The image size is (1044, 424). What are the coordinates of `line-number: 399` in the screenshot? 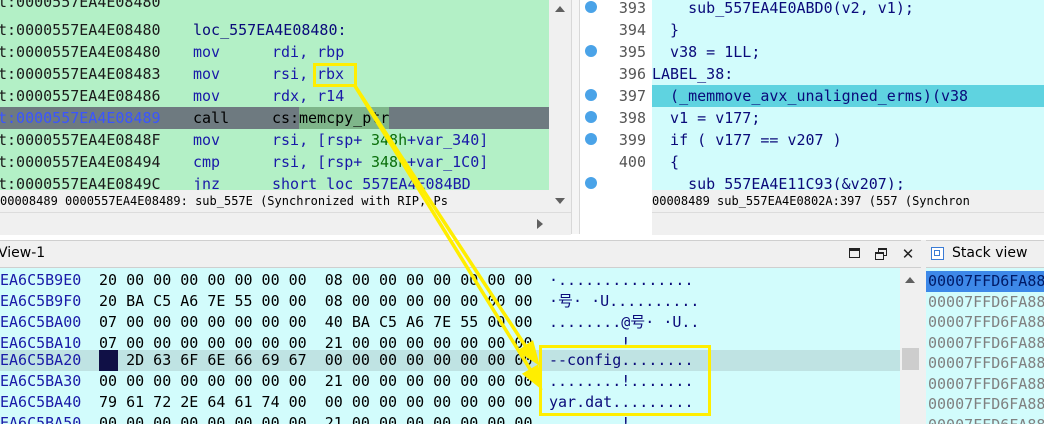 It's located at (632, 140).